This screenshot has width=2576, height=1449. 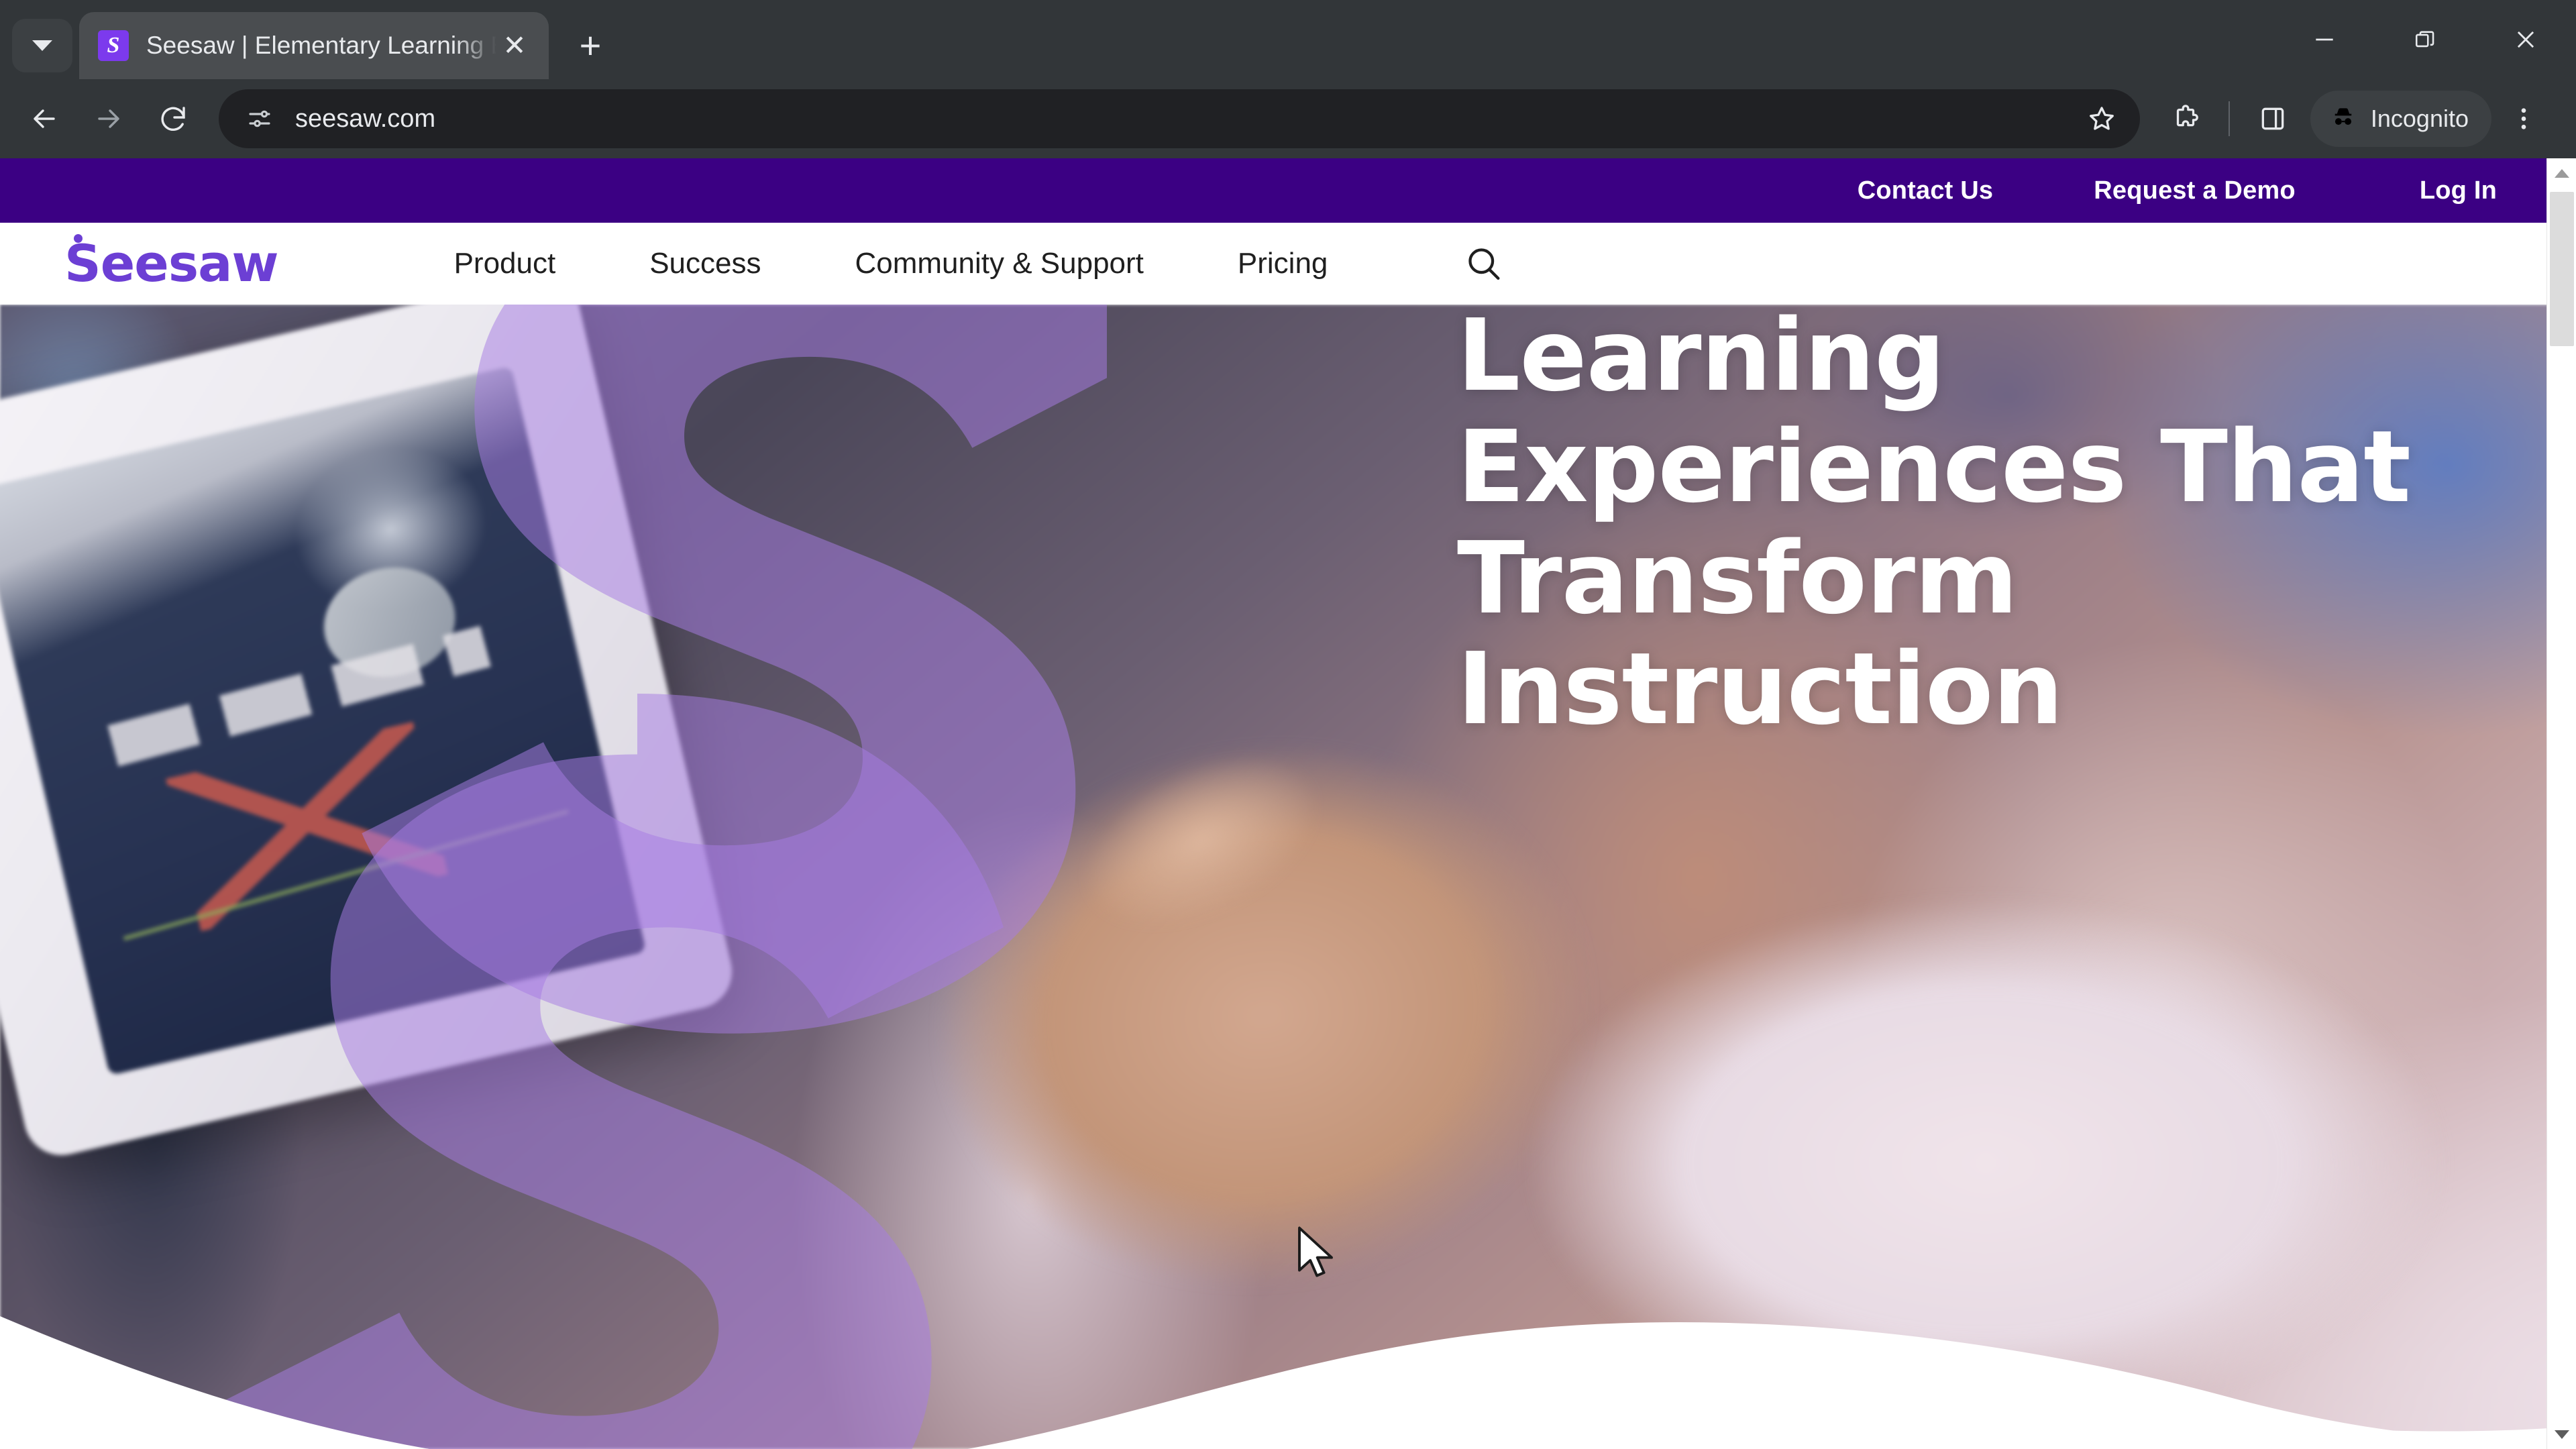 What do you see at coordinates (113, 45) in the screenshot?
I see `favicon-seesaw: S` at bounding box center [113, 45].